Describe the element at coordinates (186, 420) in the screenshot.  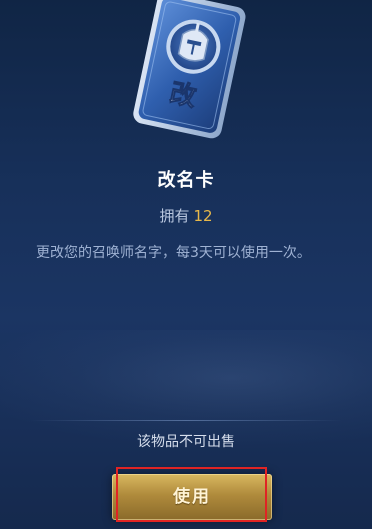
I see `divider` at that location.